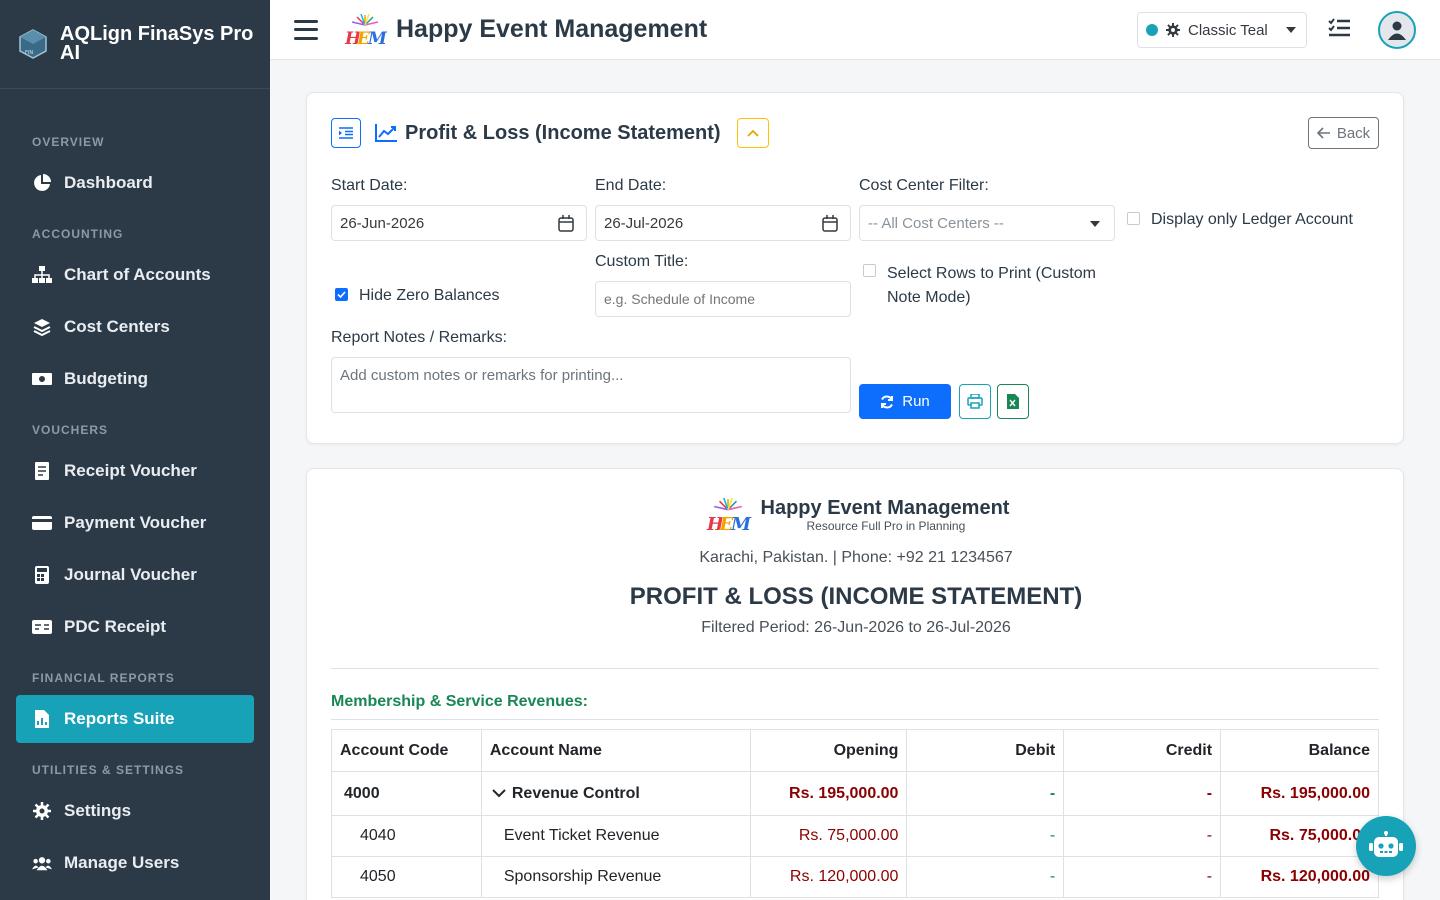 The width and height of the screenshot is (1440, 900). Describe the element at coordinates (42, 719) in the screenshot. I see `file-chart-icon` at that location.